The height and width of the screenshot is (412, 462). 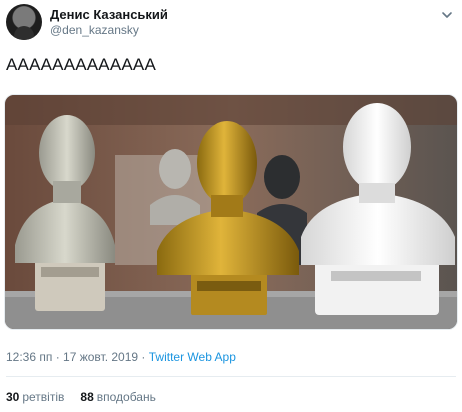 What do you see at coordinates (126, 397) in the screenshot?
I see `likes-label: вподобань` at bounding box center [126, 397].